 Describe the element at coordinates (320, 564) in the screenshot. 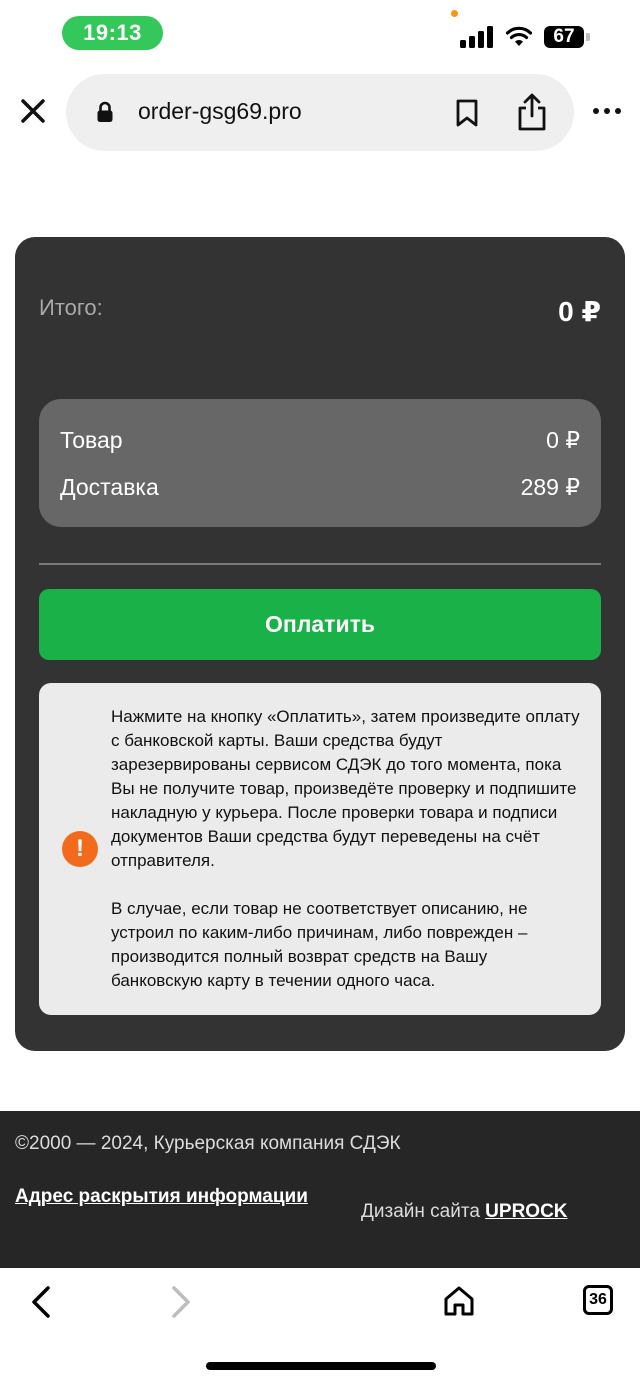

I see `divider` at that location.